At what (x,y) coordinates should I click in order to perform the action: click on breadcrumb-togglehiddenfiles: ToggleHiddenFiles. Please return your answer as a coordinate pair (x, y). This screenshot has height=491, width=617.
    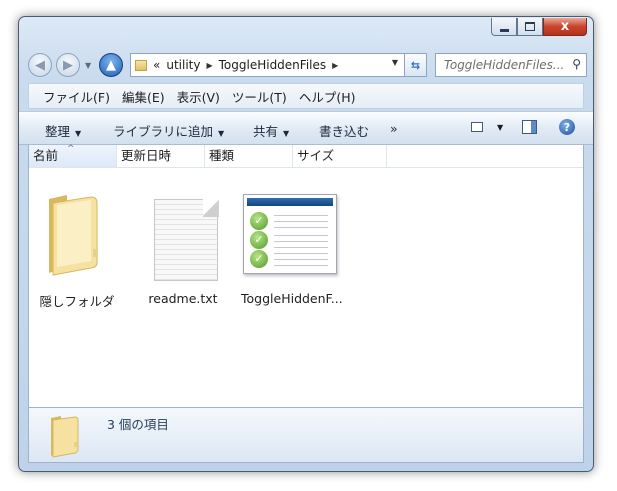
    Looking at the image, I should click on (273, 65).